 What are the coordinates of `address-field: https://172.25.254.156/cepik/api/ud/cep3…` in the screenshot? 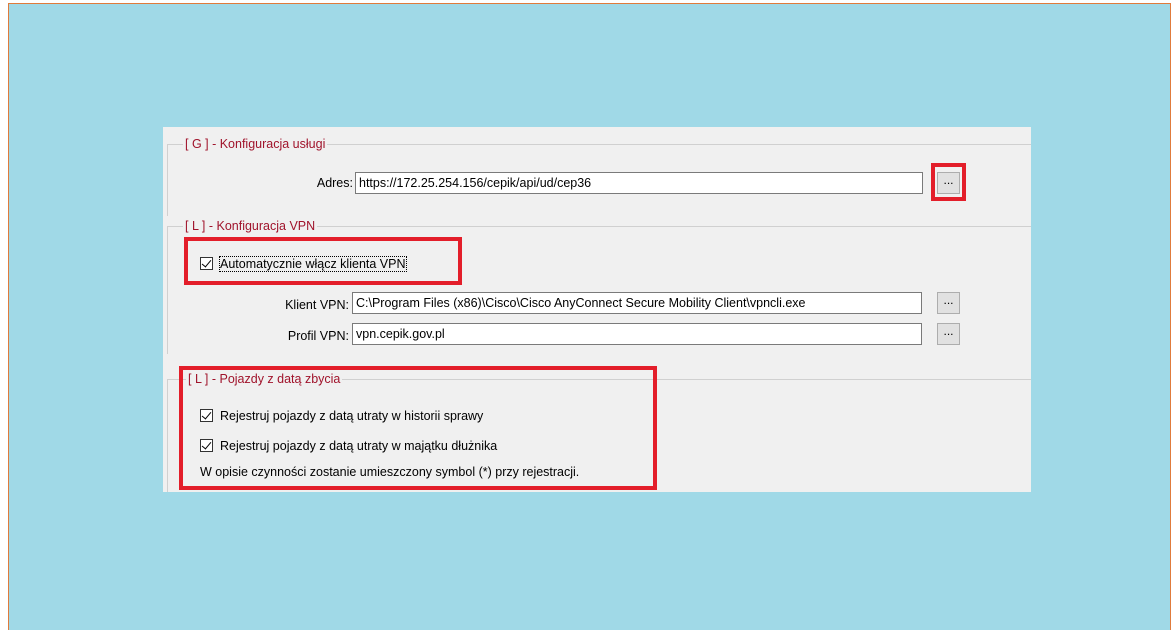 It's located at (639, 183).